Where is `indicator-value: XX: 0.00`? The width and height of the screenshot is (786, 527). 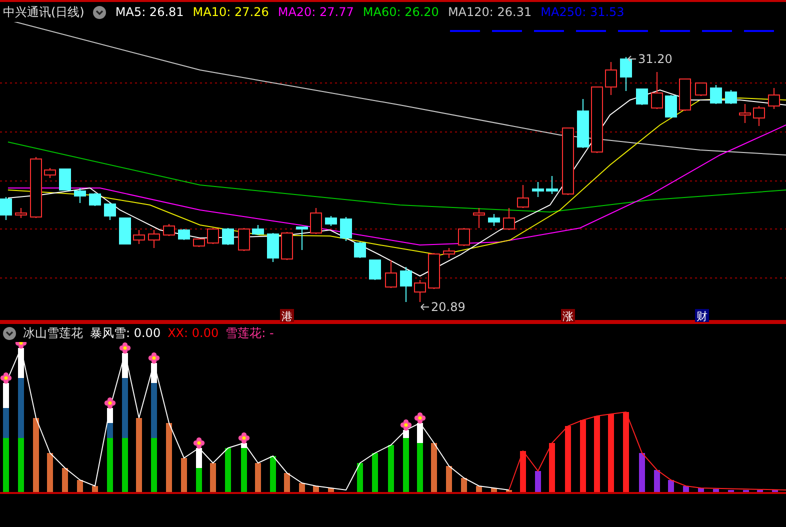 indicator-value: XX: 0.00 is located at coordinates (193, 333).